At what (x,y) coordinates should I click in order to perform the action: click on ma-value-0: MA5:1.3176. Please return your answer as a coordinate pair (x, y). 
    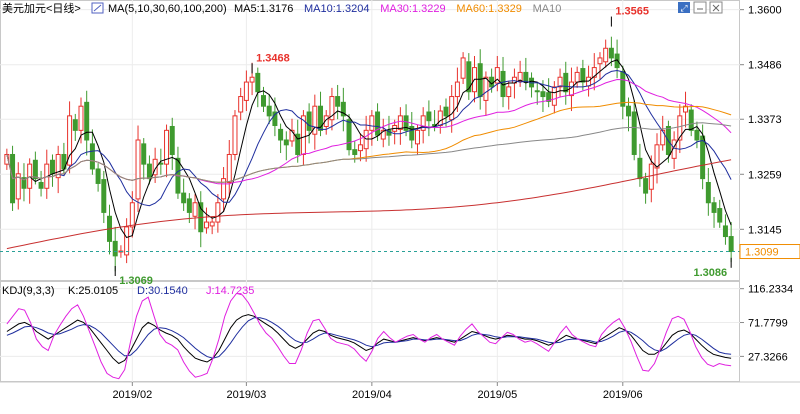
    Looking at the image, I should click on (263, 9).